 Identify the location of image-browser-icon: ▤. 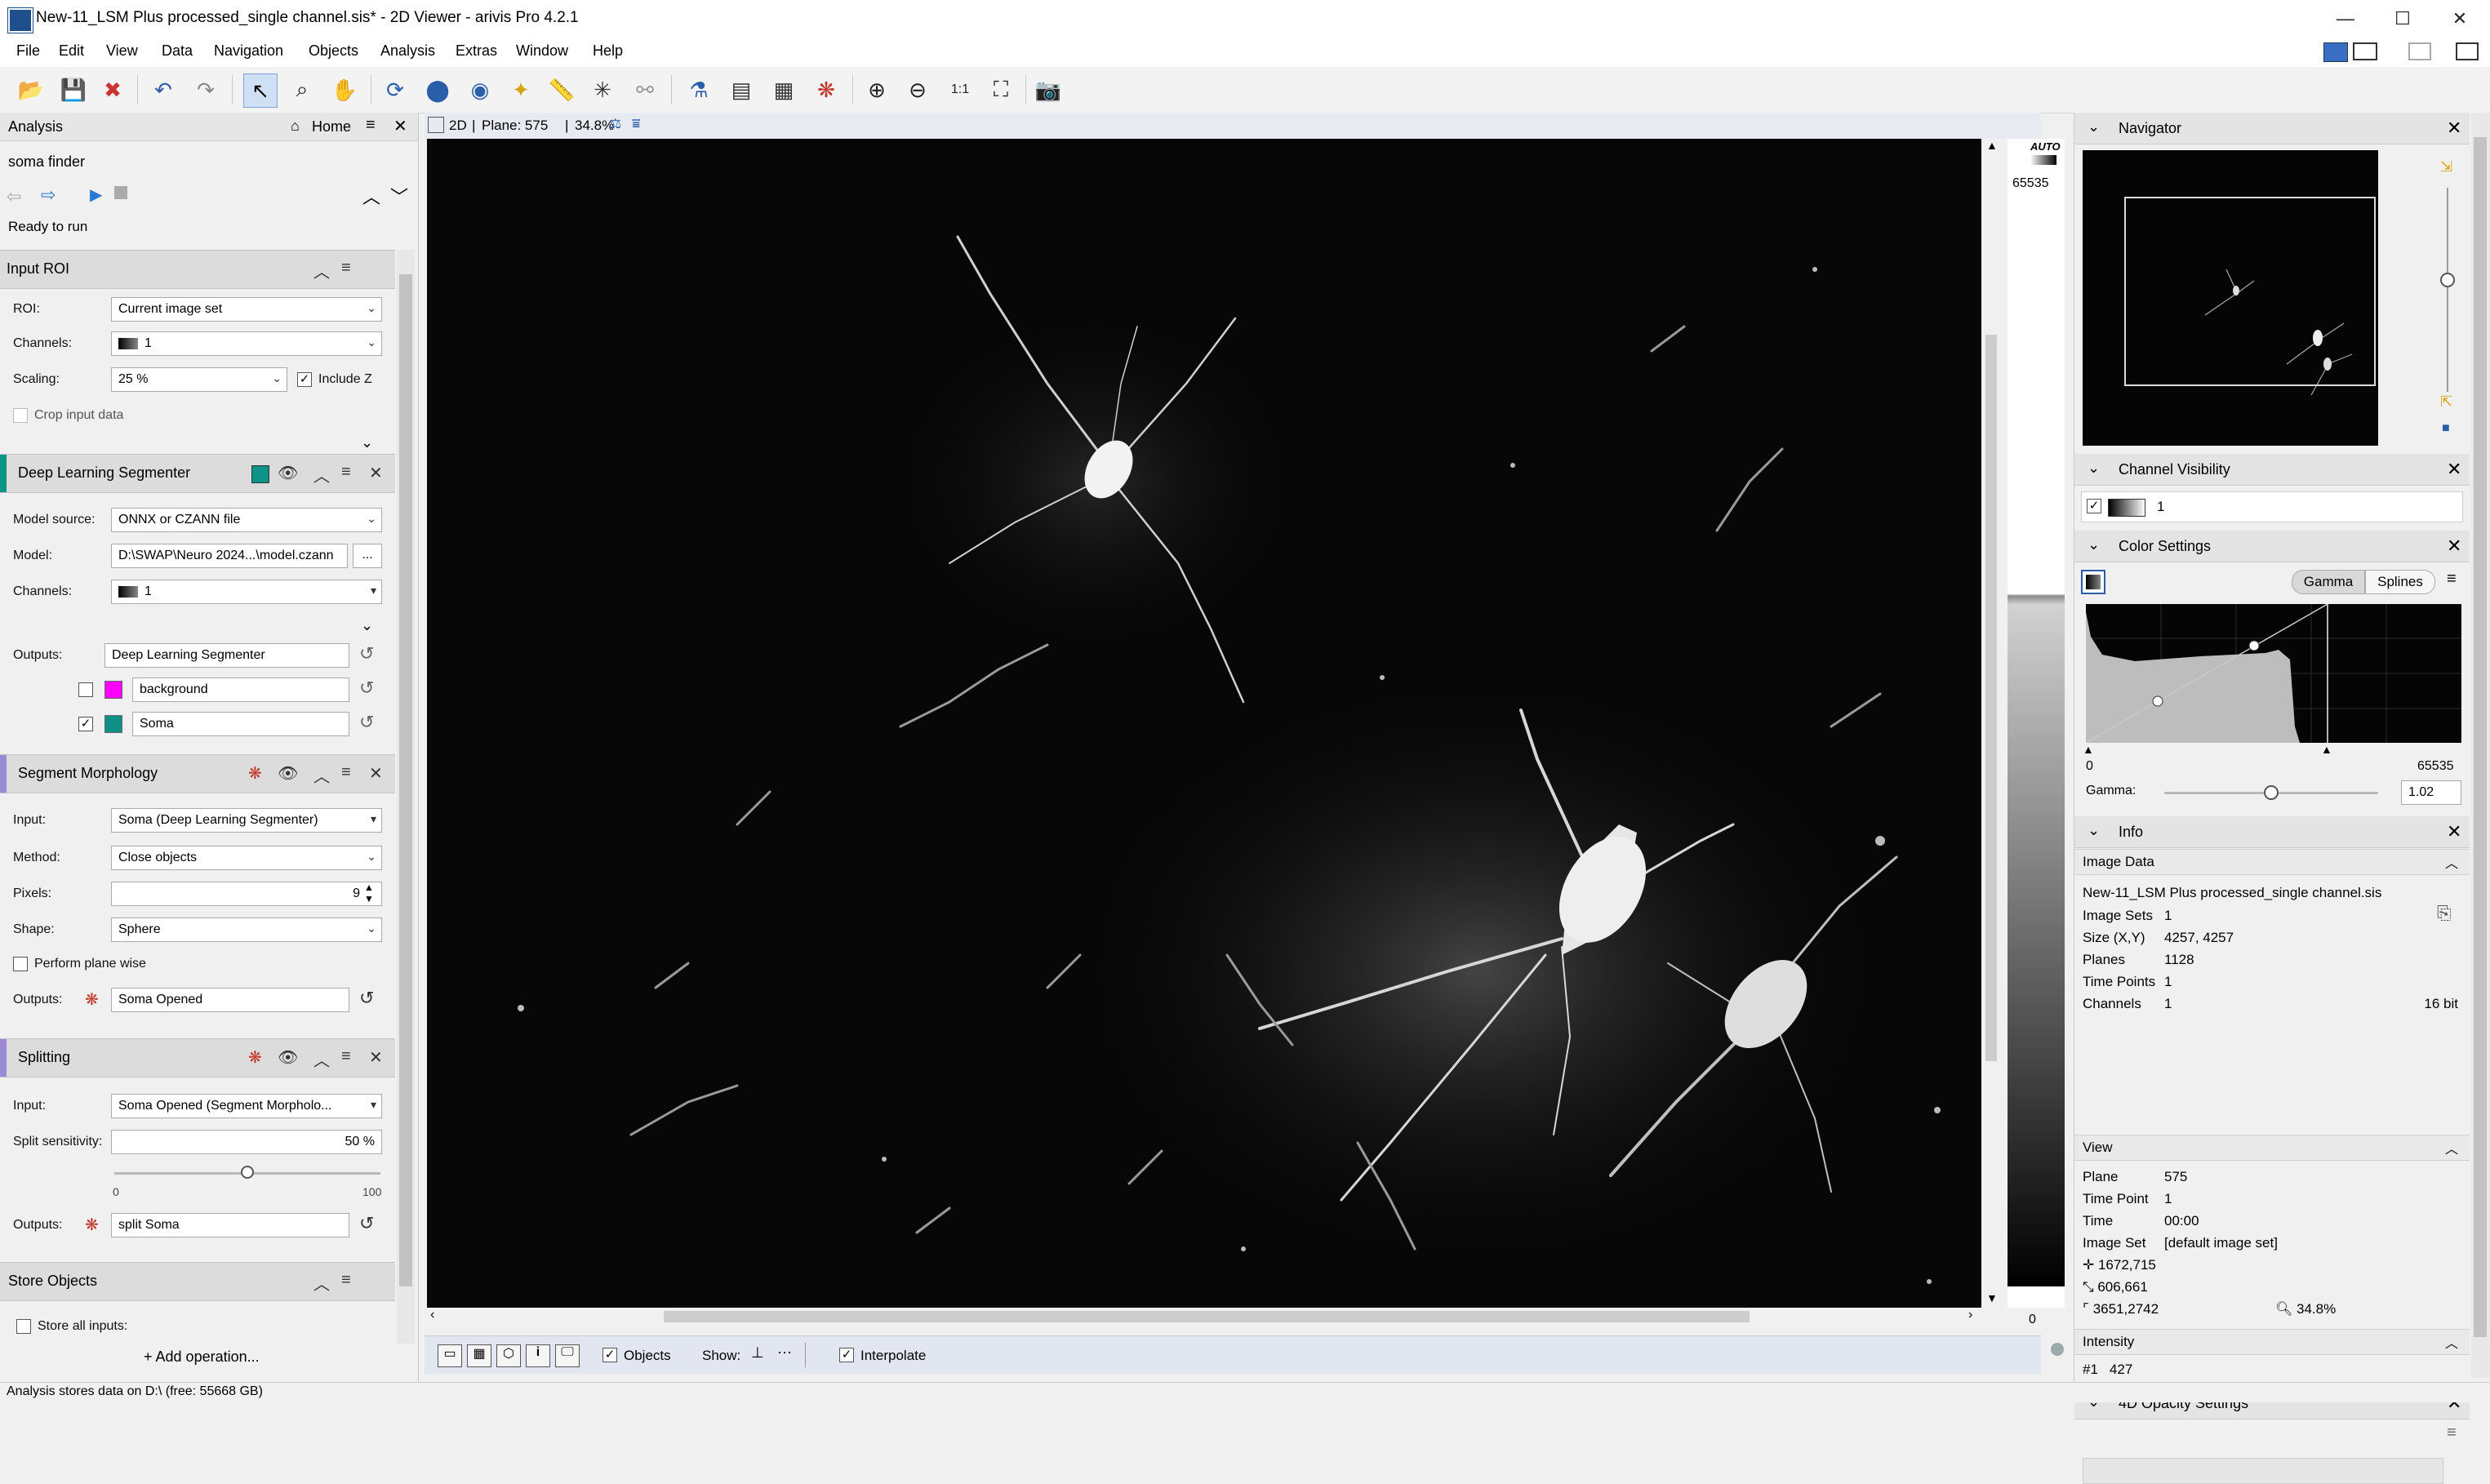
(741, 89).